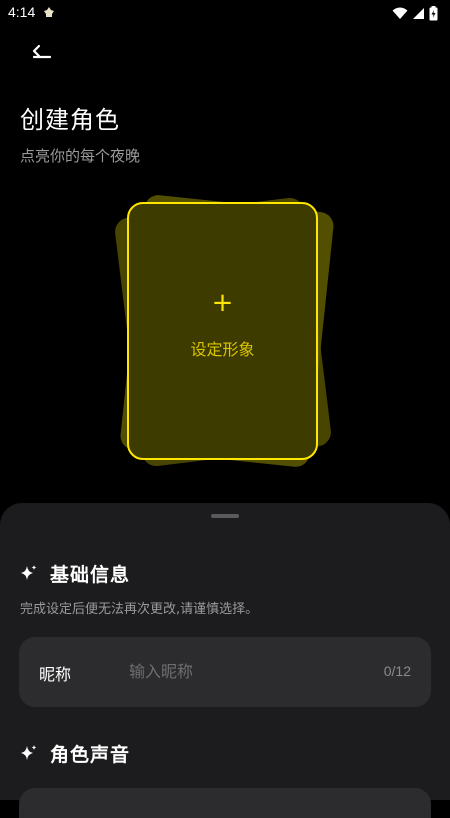 The width and height of the screenshot is (450, 818). I want to click on back-arrow-icon, so click(42, 51).